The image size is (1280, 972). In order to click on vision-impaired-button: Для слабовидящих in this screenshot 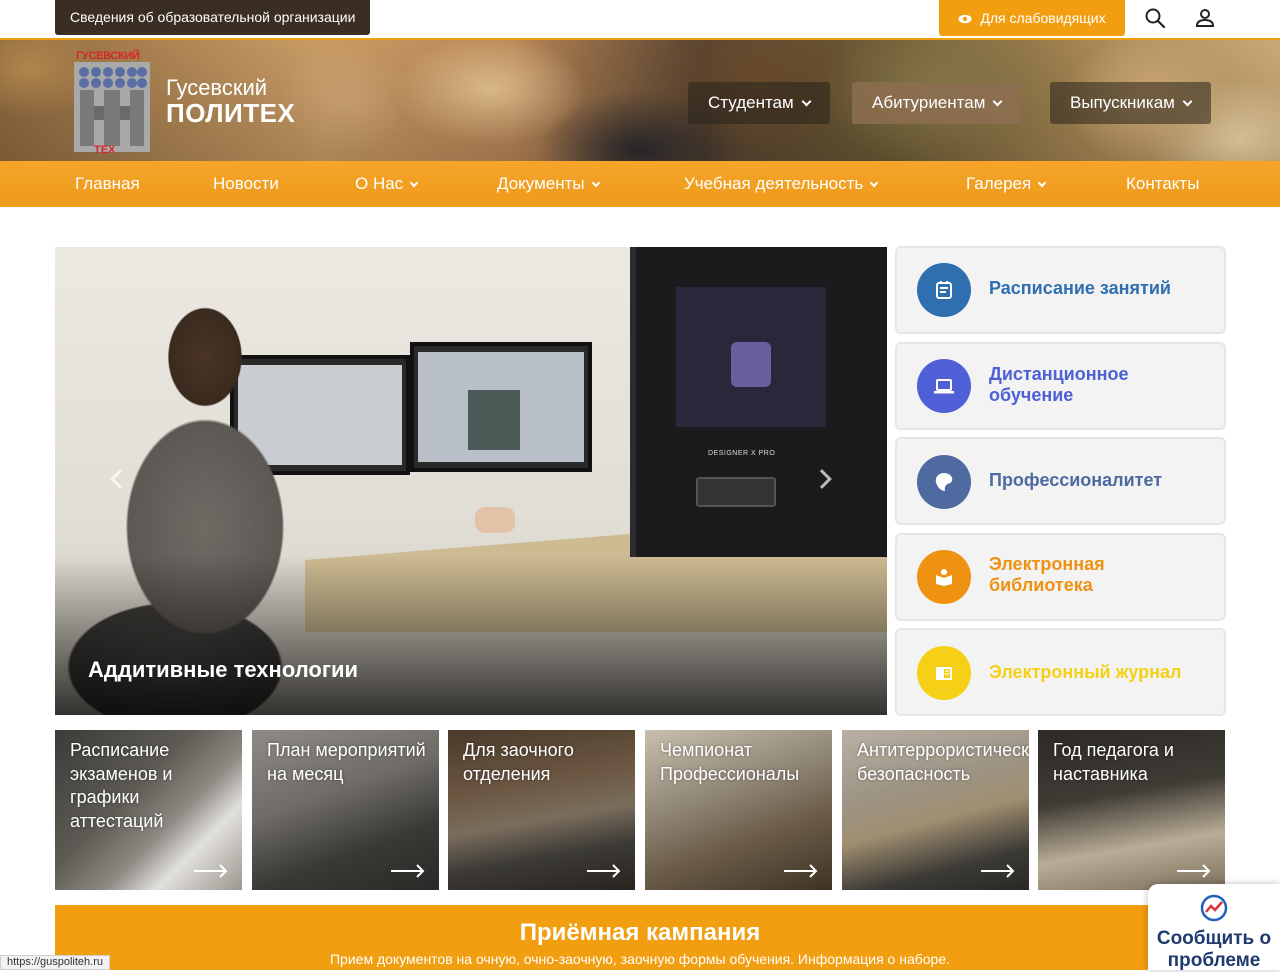, I will do `click(1032, 18)`.